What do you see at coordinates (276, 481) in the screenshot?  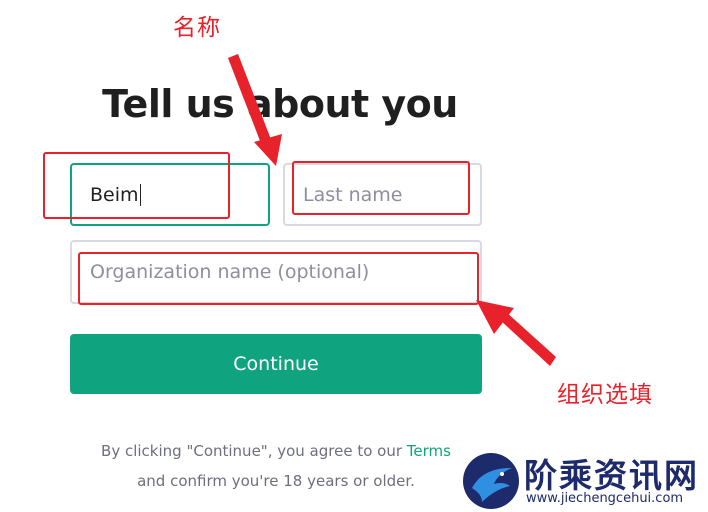 I see `terms-line2: and confirm you're 18 years or older.` at bounding box center [276, 481].